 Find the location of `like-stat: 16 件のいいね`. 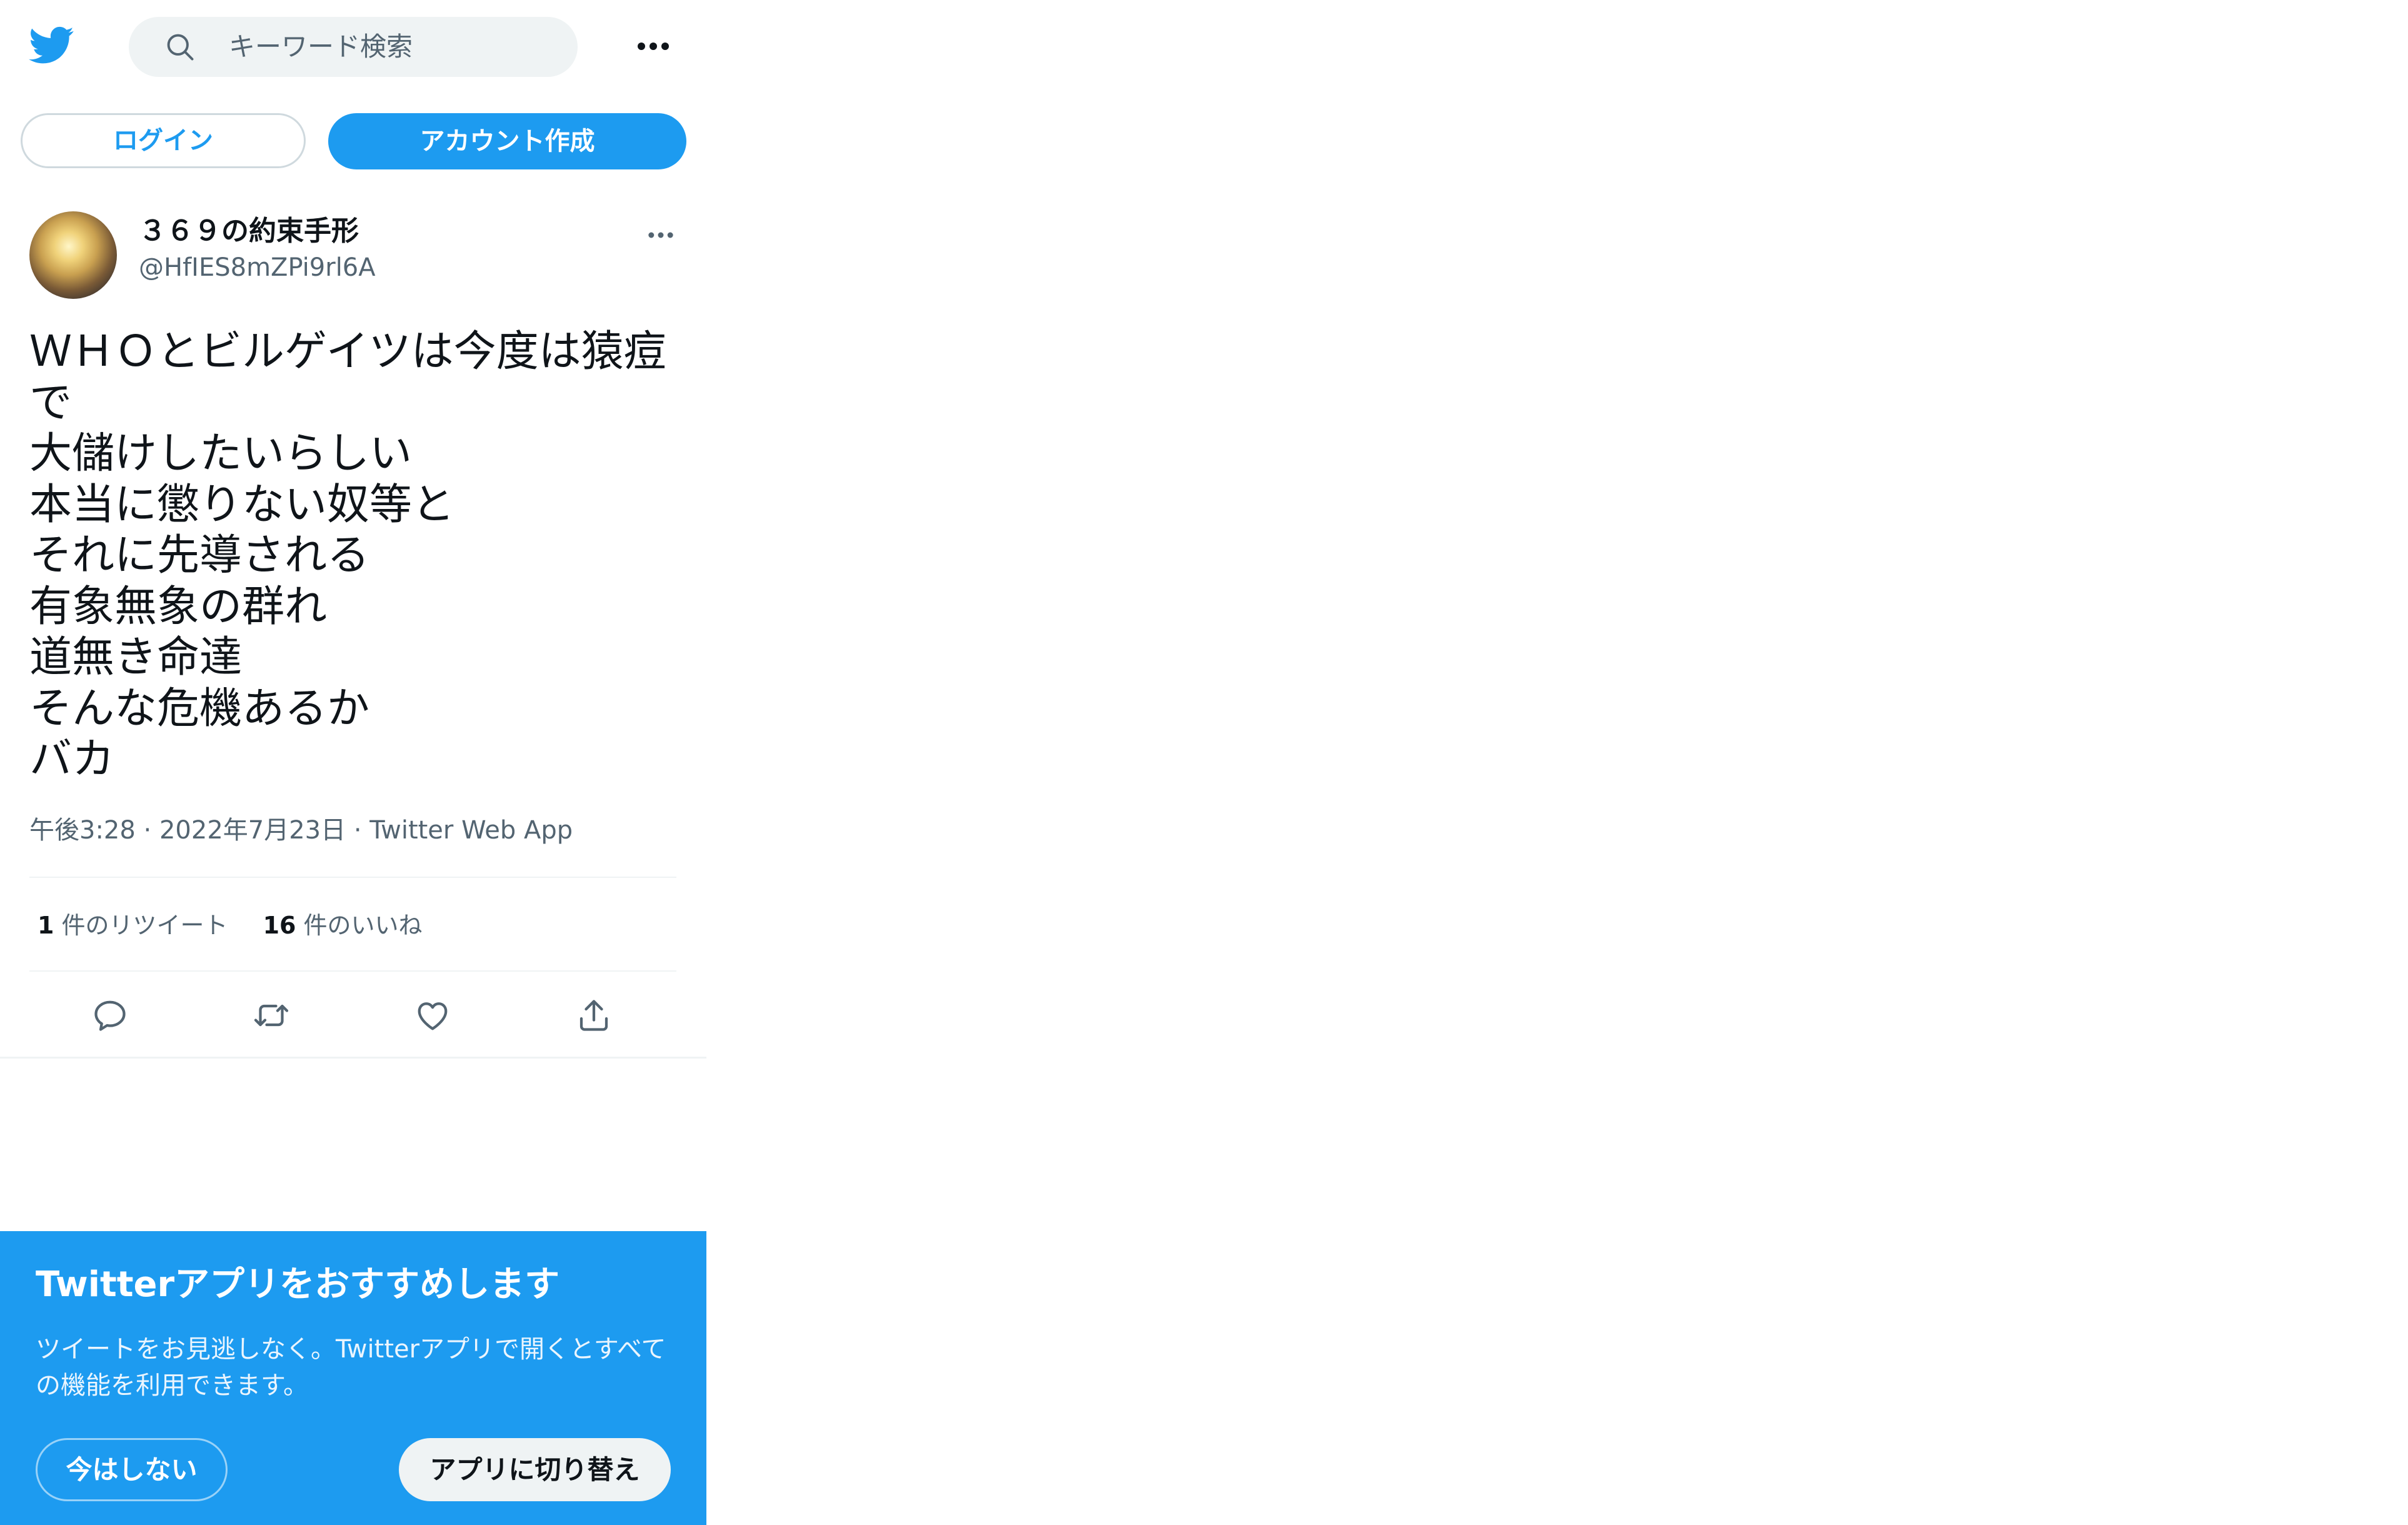

like-stat: 16 件のいいね is located at coordinates (343, 925).